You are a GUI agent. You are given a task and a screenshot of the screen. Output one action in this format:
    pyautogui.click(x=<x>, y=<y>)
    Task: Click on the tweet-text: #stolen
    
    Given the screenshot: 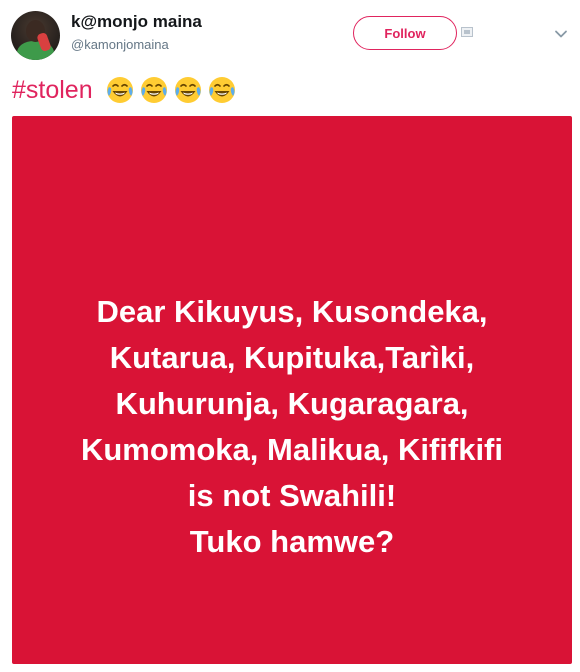 What is the action you would take?
    pyautogui.click(x=124, y=90)
    